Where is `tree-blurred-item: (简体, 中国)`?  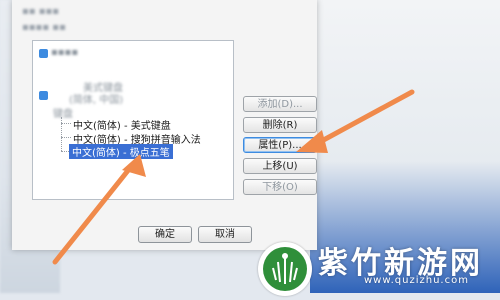
tree-blurred-item: (简体, 中国) is located at coordinates (96, 100).